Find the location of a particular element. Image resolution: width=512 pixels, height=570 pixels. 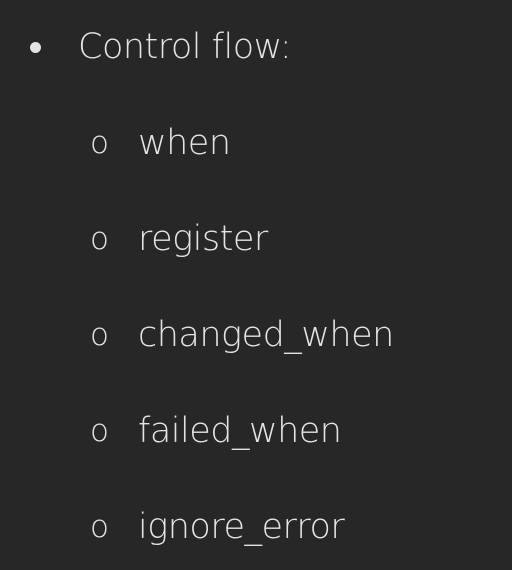

list-item-label: changed_when is located at coordinates (266, 335).